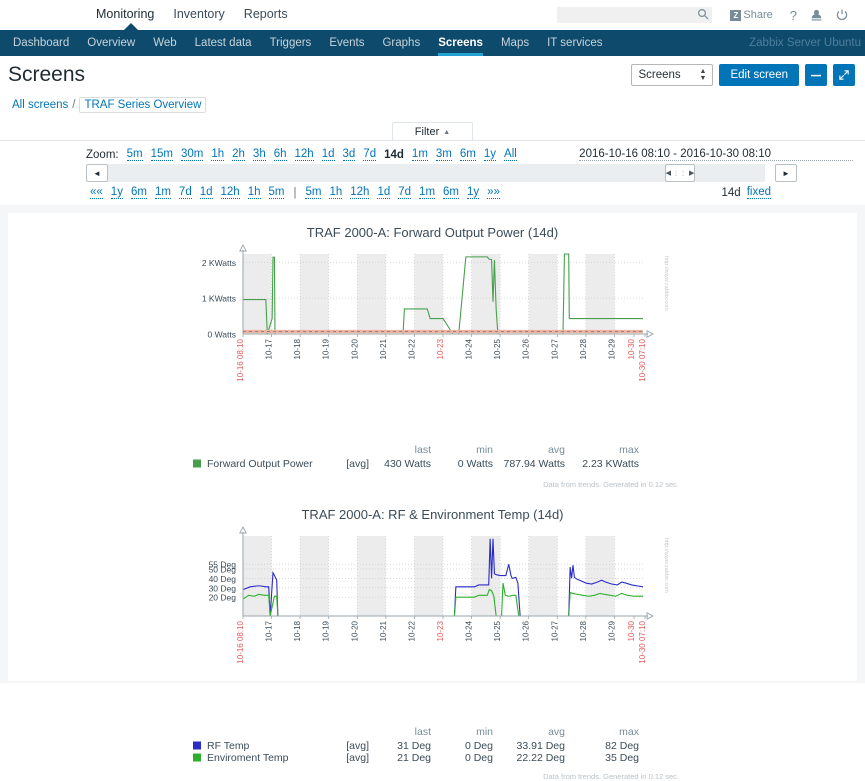 The image size is (865, 781). I want to click on zoom-option-6m: 6m, so click(467, 154).